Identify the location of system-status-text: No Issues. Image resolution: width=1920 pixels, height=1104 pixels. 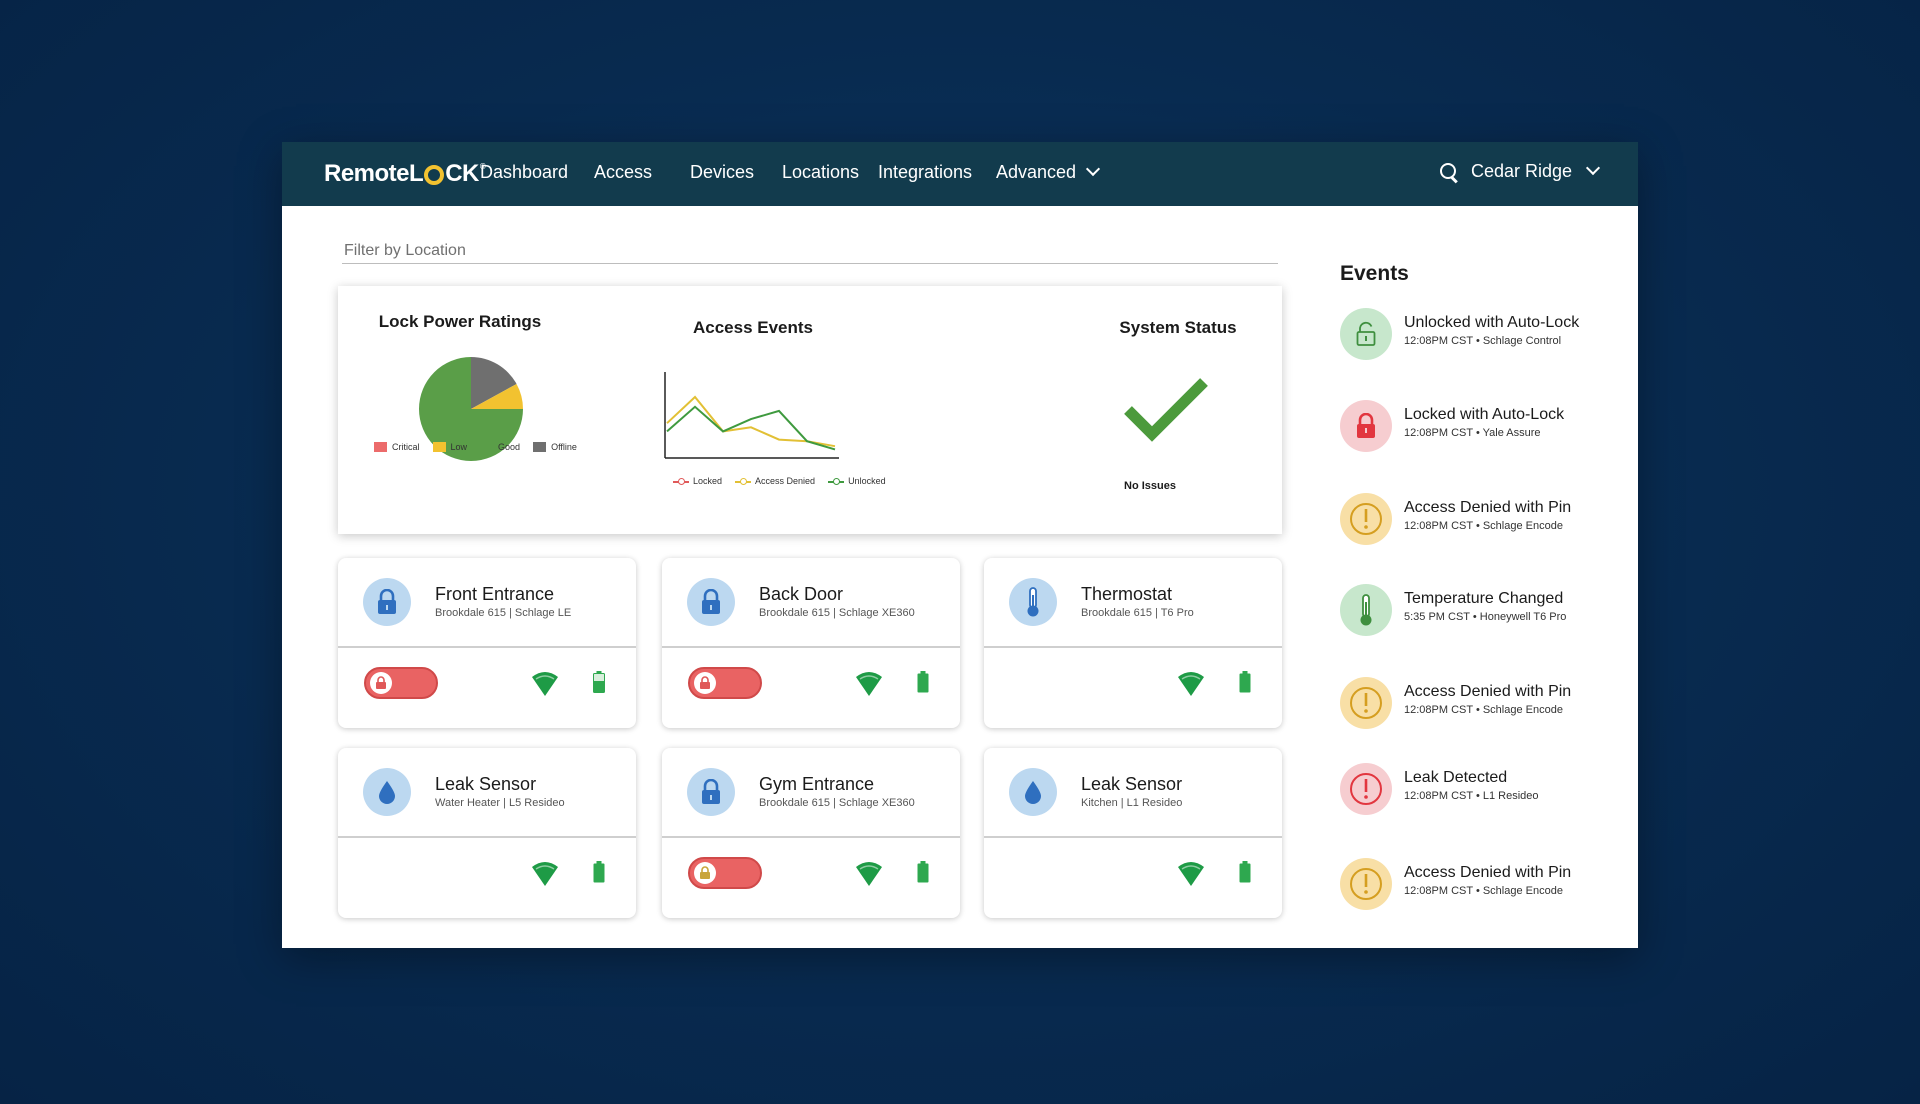
(1150, 486).